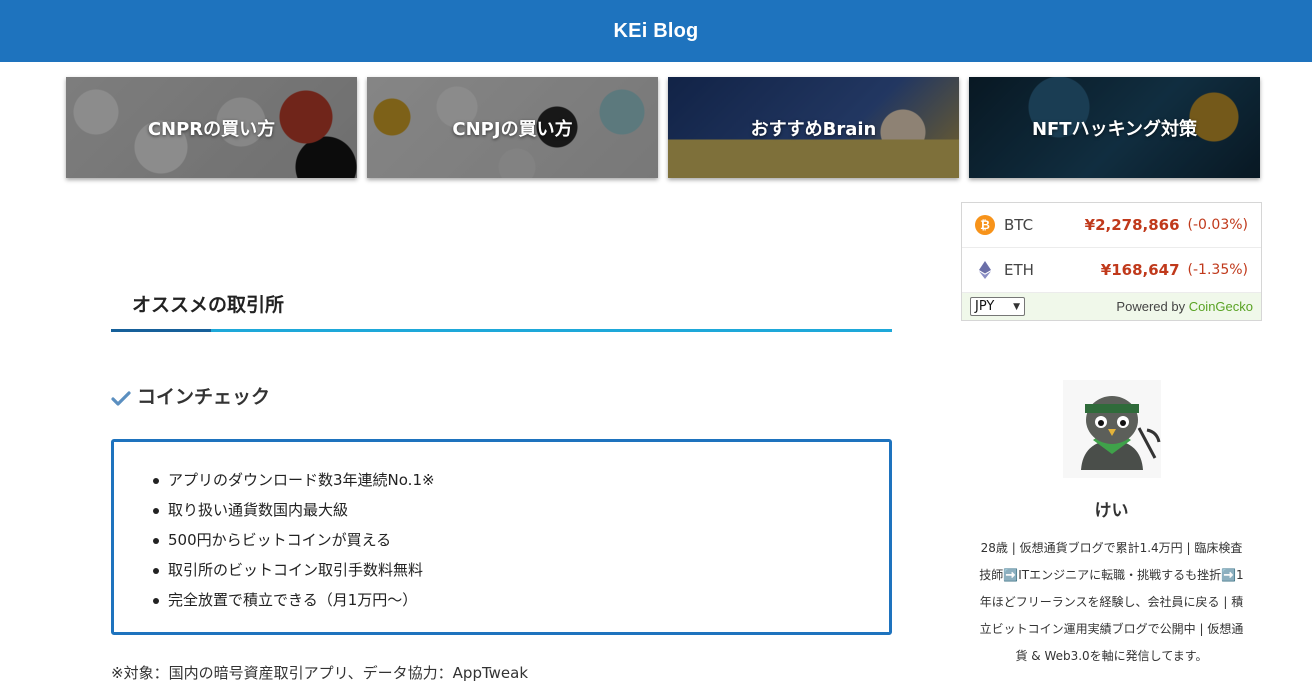 The width and height of the screenshot is (1312, 691). What do you see at coordinates (501, 395) in the screenshot?
I see `exchange-heading-row: コインチェック` at bounding box center [501, 395].